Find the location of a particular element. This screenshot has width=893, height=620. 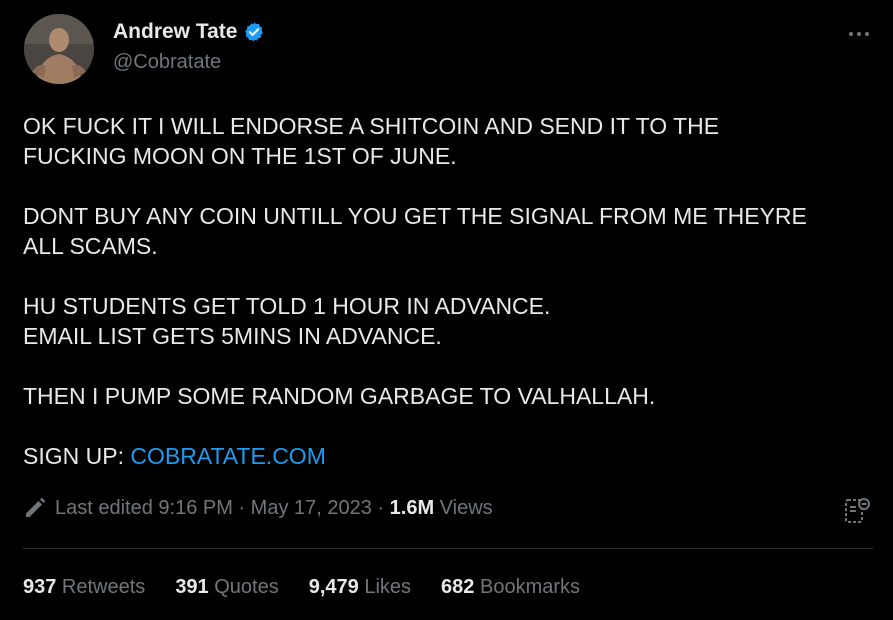

views-label: Views is located at coordinates (463, 507).